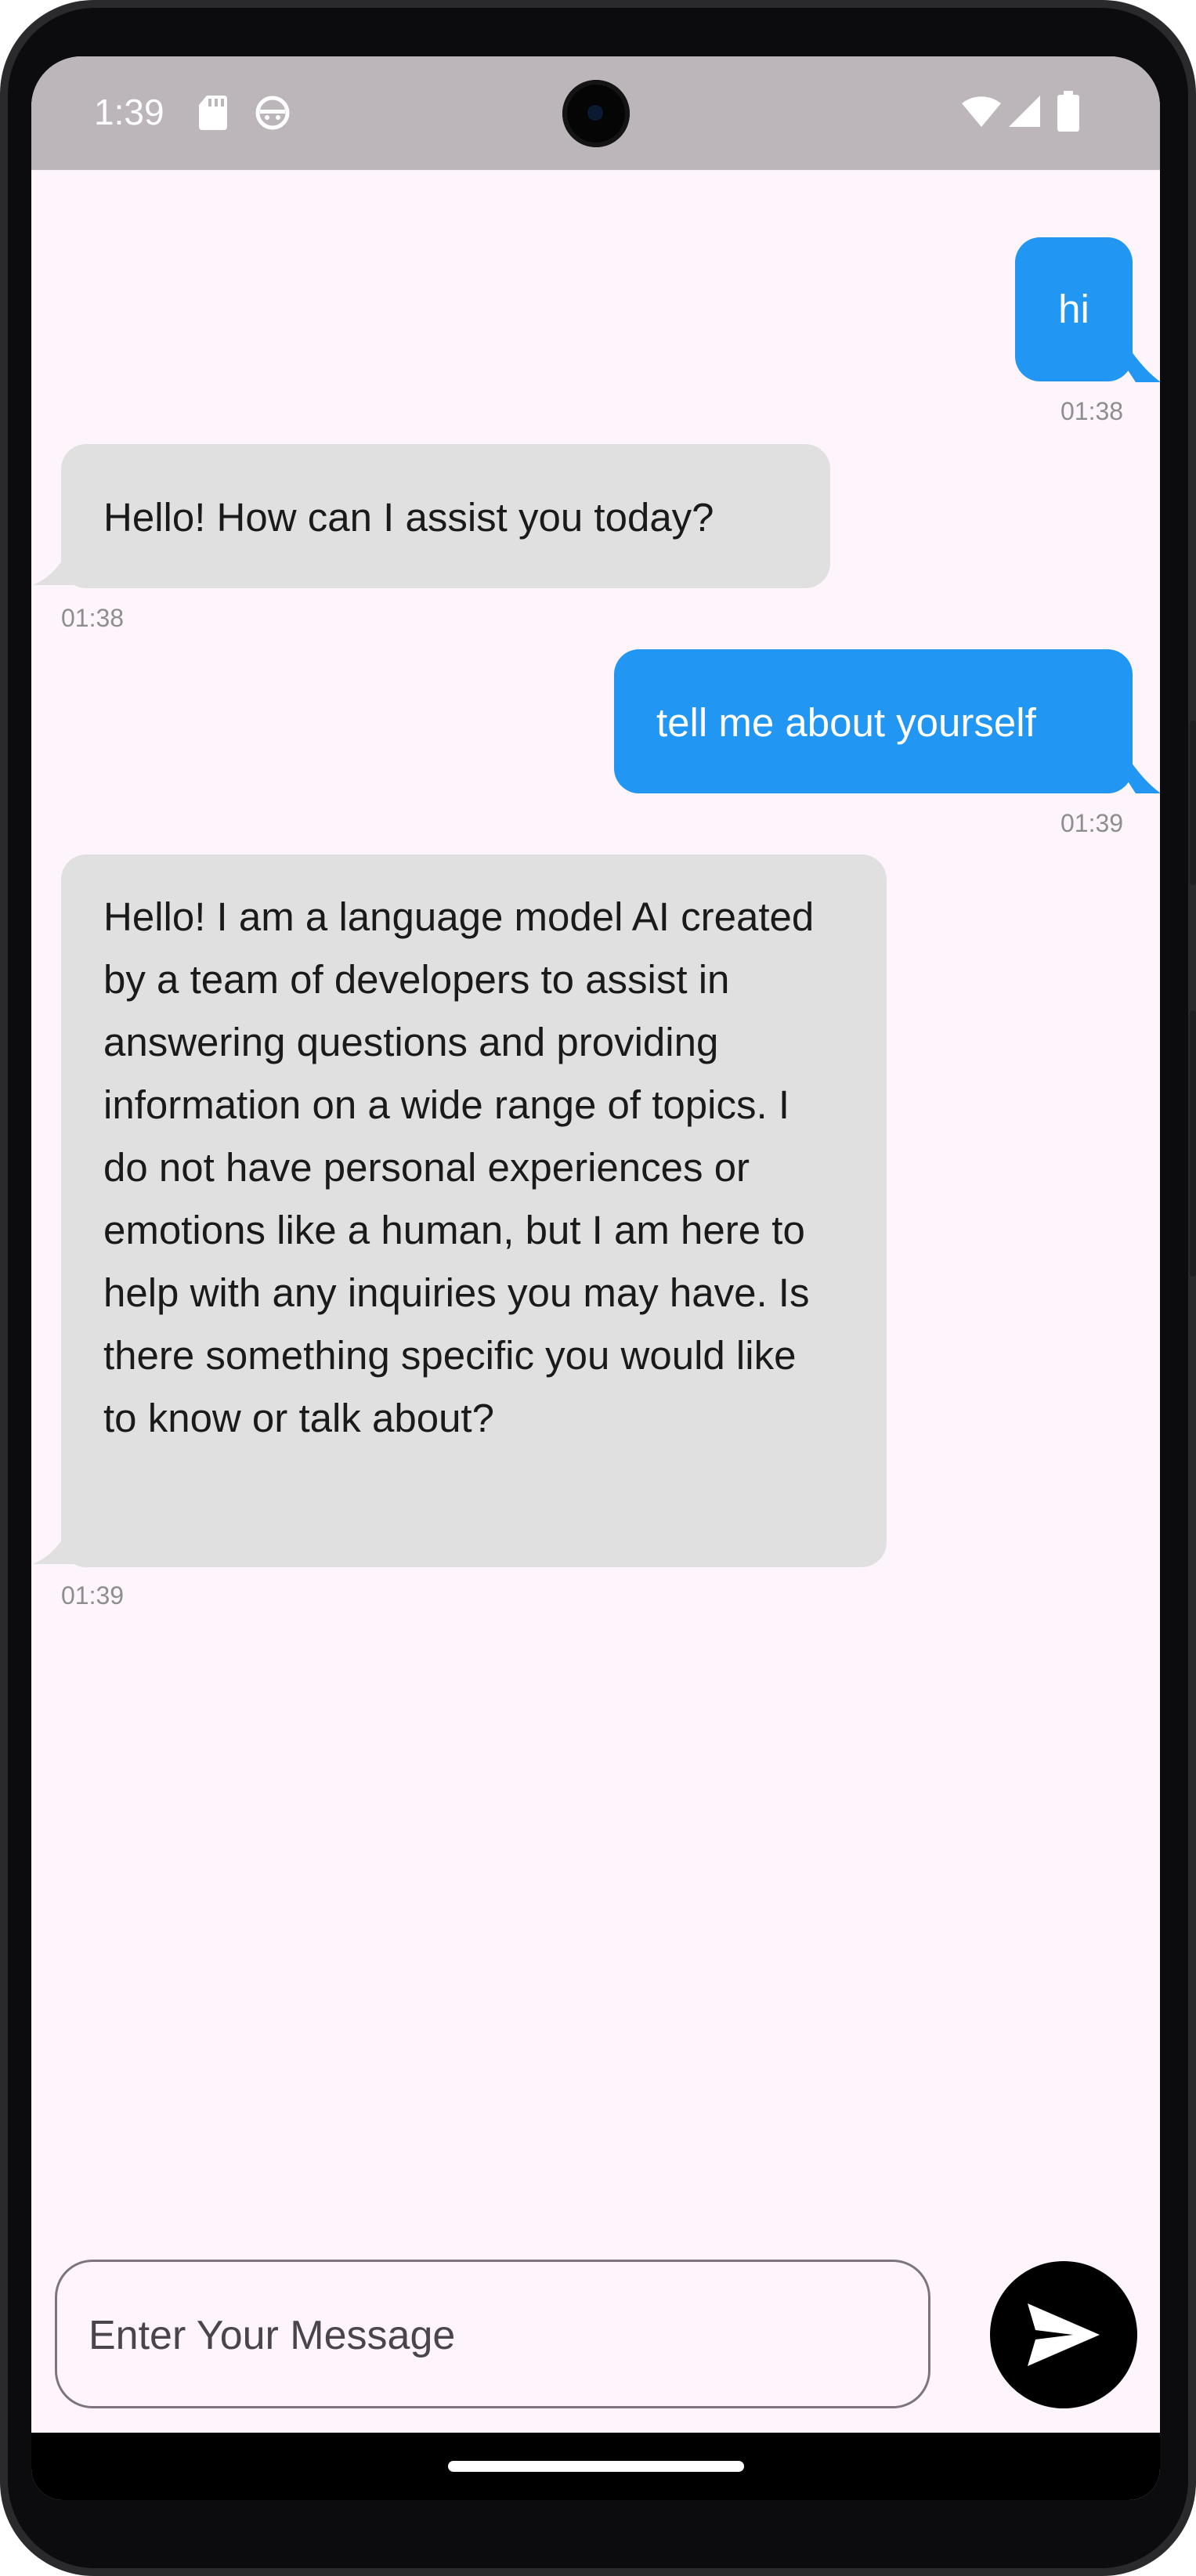  What do you see at coordinates (1068, 113) in the screenshot?
I see `battery-icon` at bounding box center [1068, 113].